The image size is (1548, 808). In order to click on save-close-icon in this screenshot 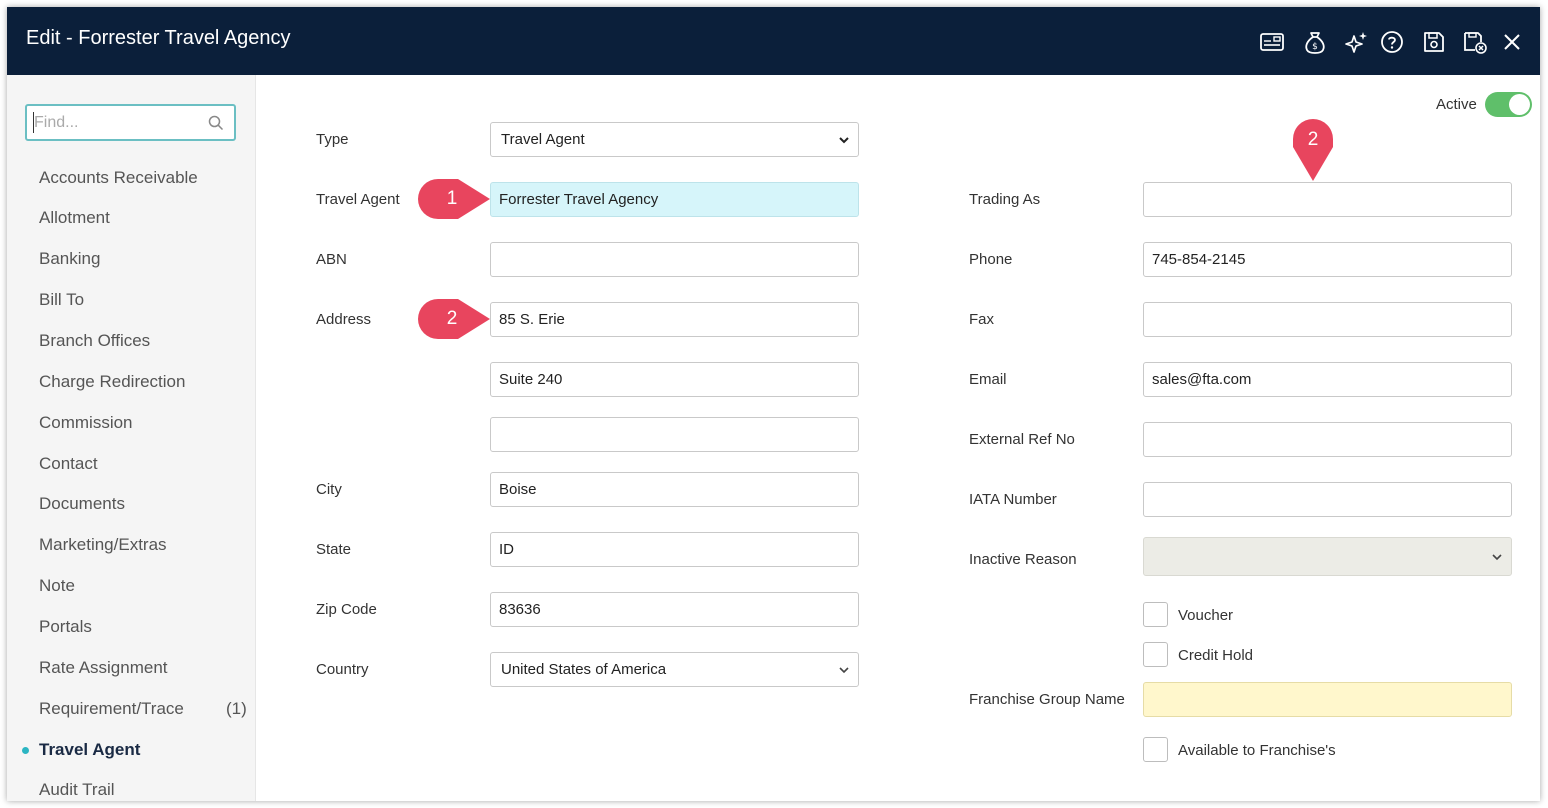, I will do `click(1475, 42)`.